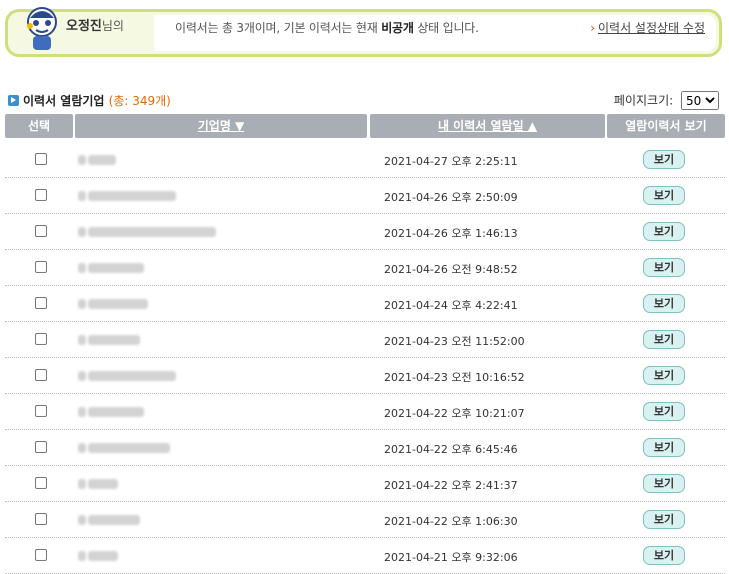 The width and height of the screenshot is (729, 574). Describe the element at coordinates (365, 304) in the screenshot. I see `table-row: 2021-04-24 오후 4:22:41 보기` at that location.